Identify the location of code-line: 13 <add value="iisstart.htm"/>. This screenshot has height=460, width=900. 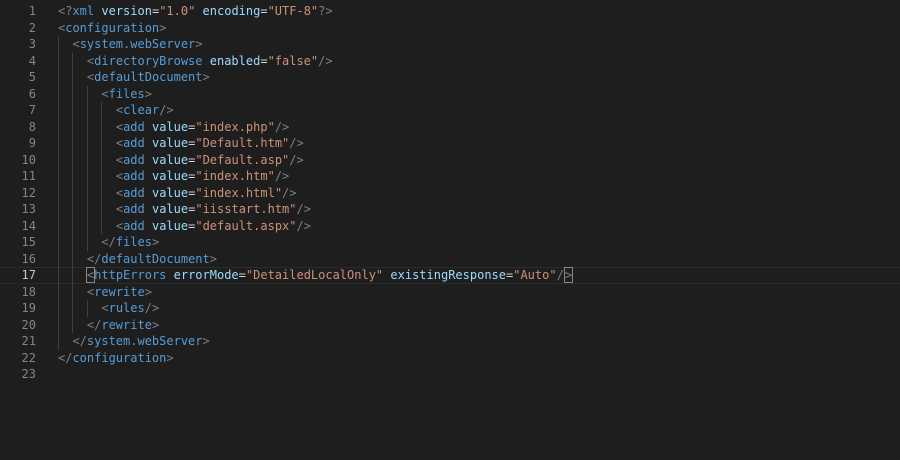
(450, 209).